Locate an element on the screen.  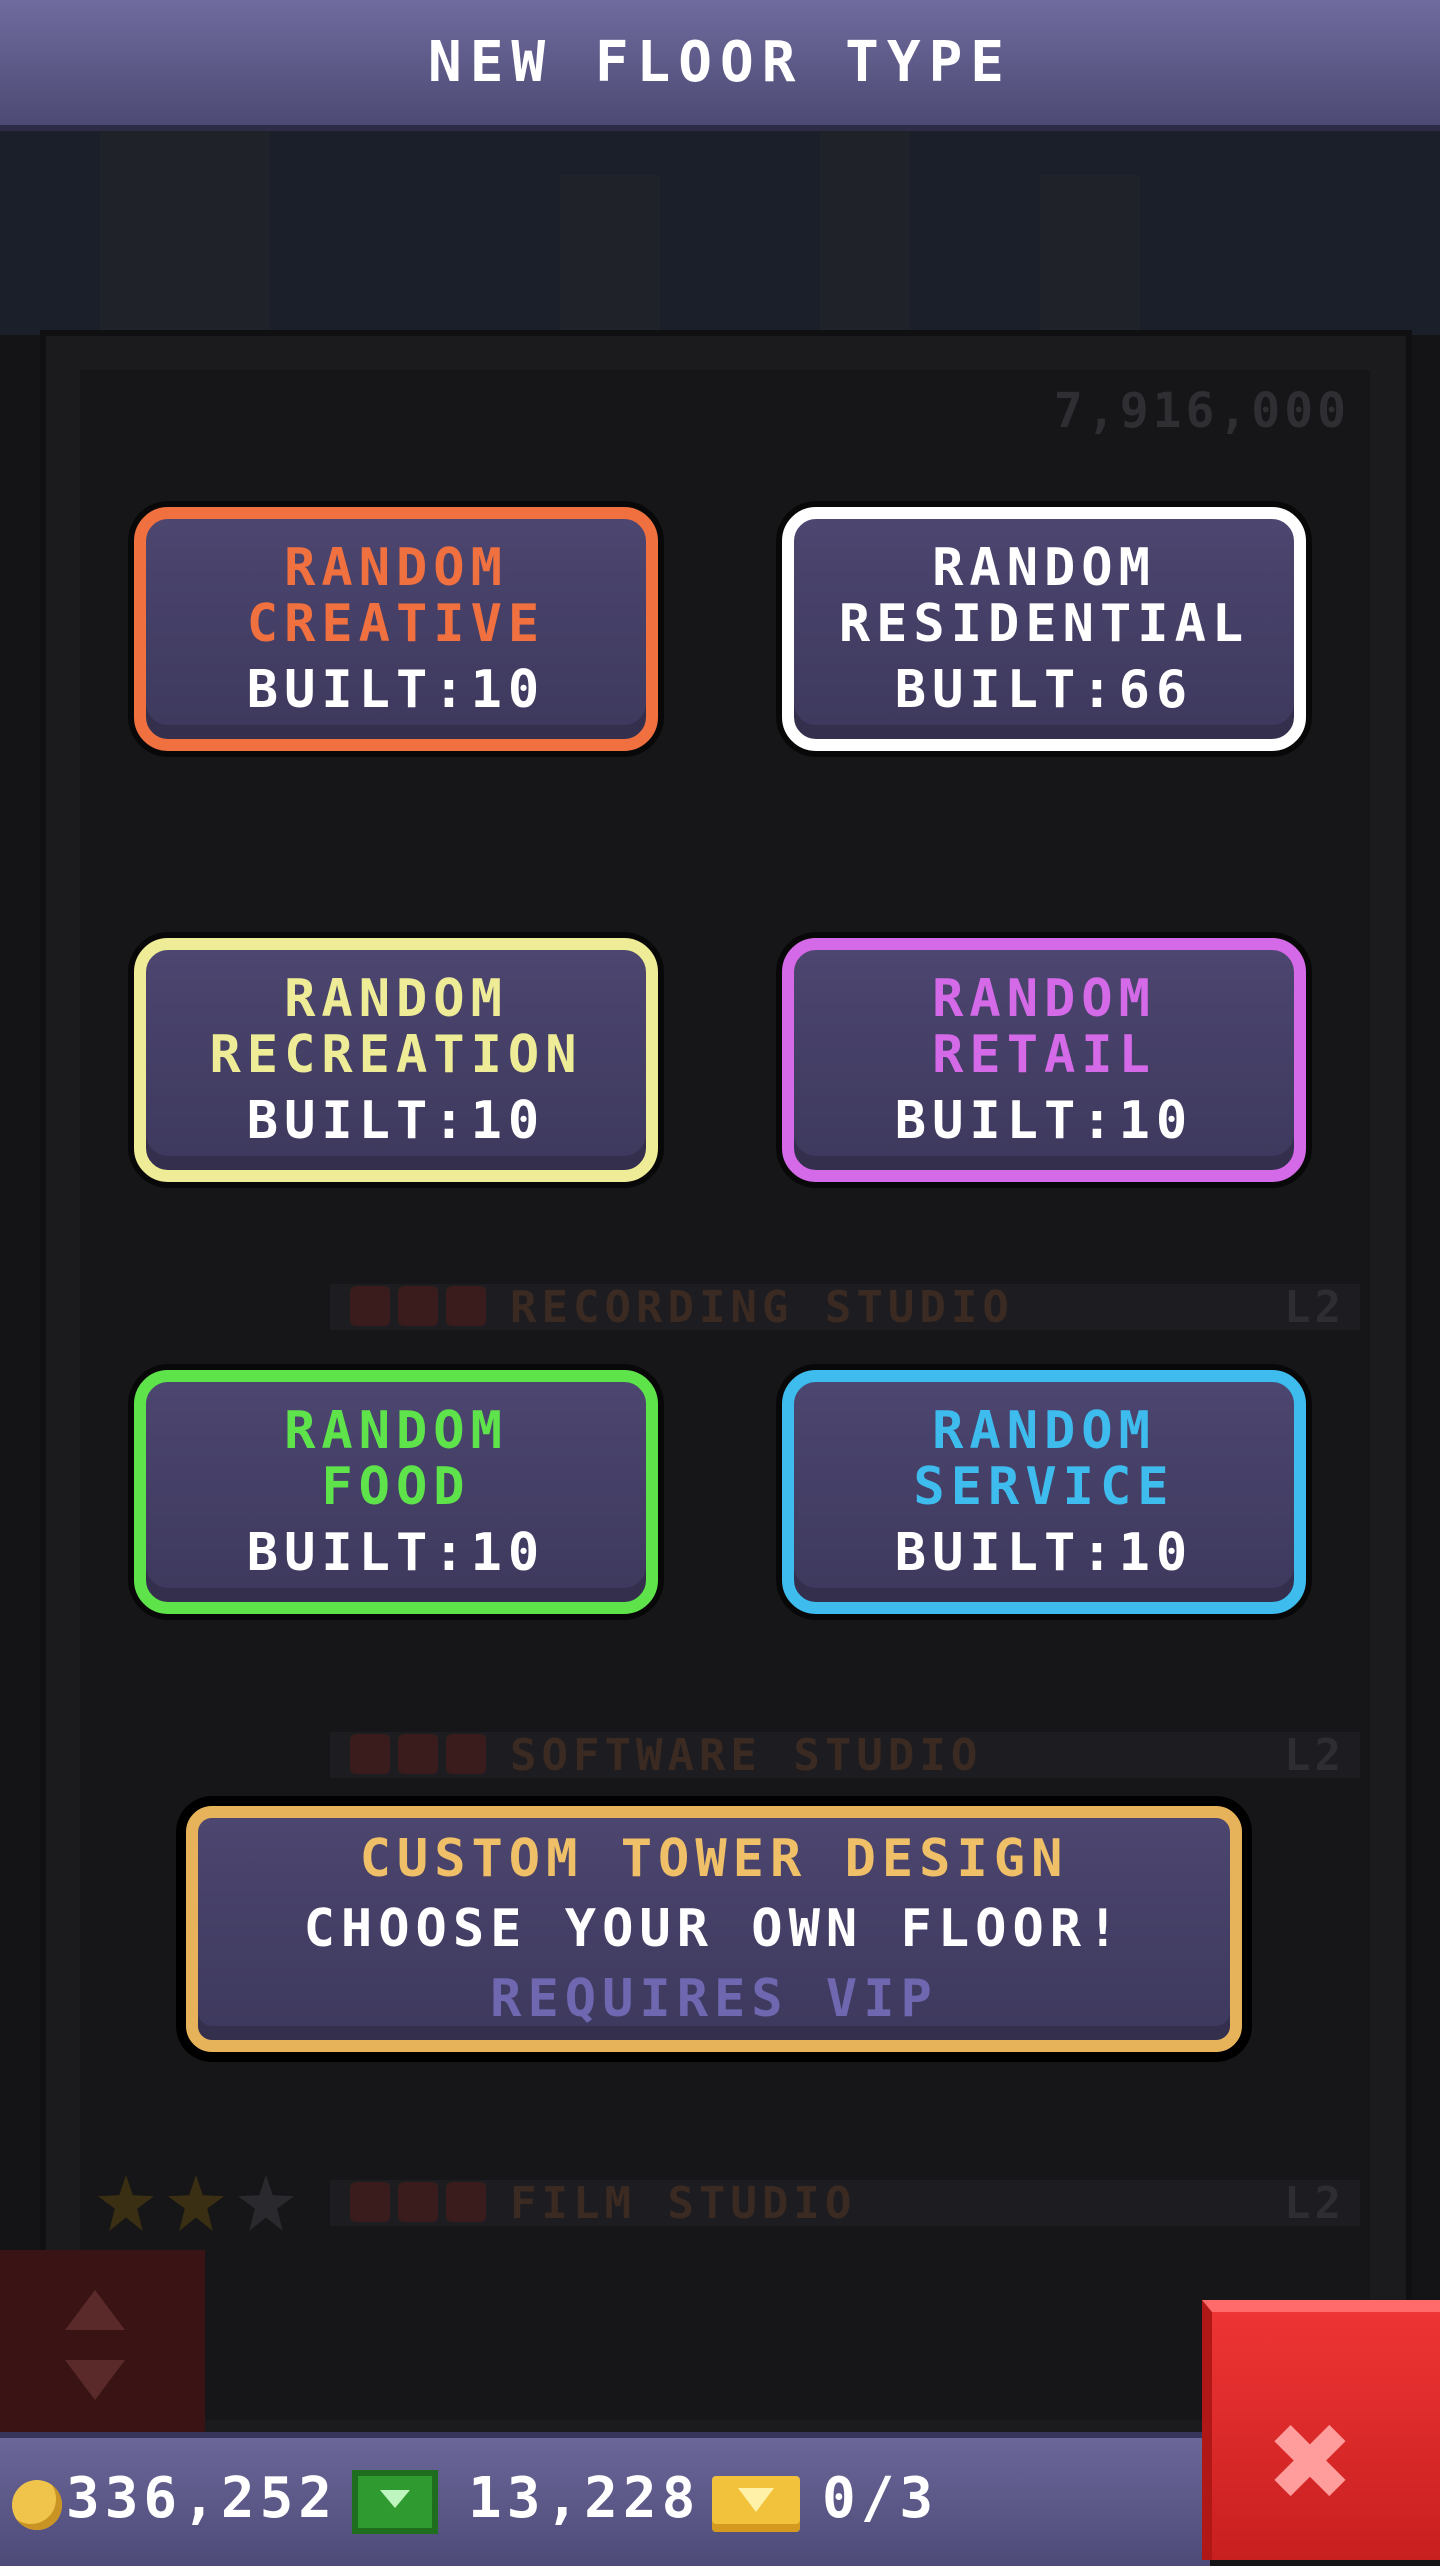
bux-icon is located at coordinates (395, 2502).